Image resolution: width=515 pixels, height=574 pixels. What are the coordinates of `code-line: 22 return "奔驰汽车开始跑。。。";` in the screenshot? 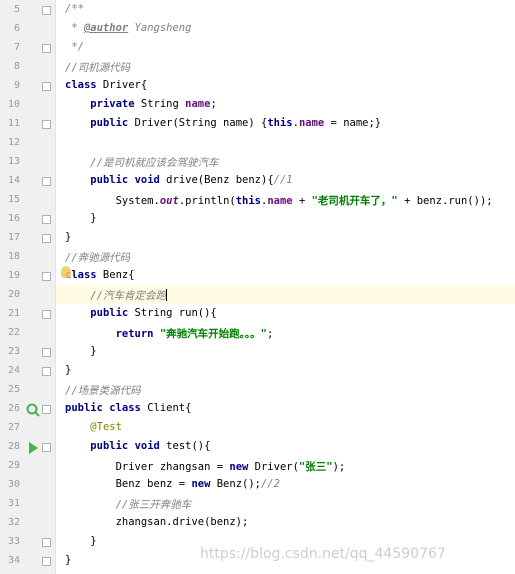 It's located at (261, 332).